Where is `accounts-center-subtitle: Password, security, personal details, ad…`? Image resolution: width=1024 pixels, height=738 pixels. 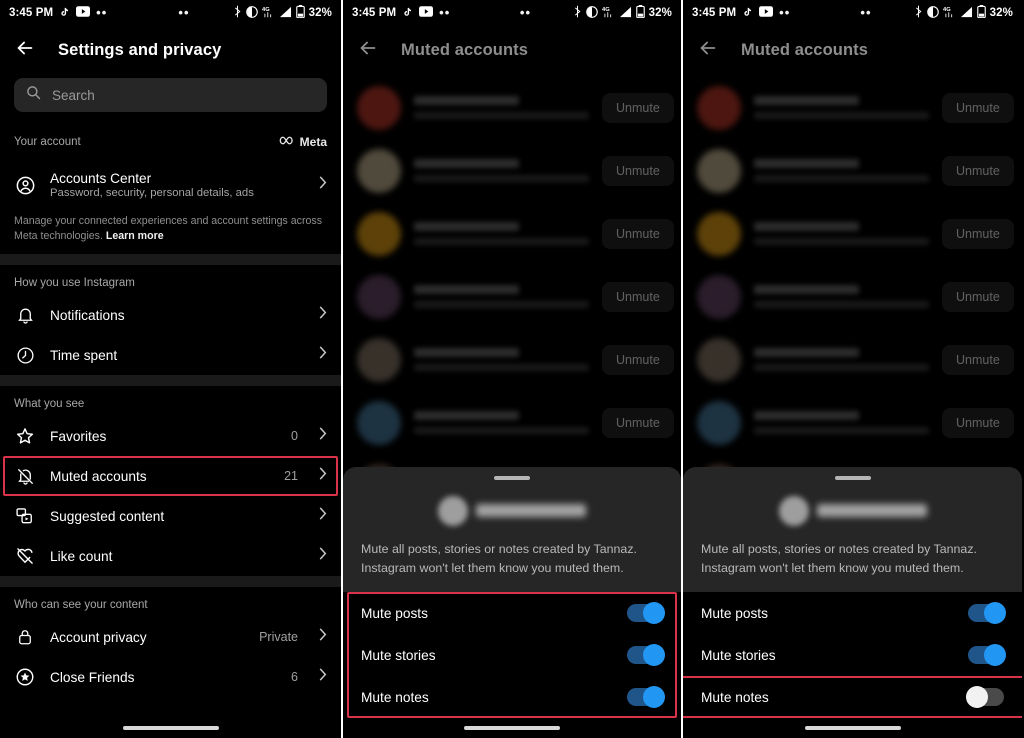 accounts-center-subtitle: Password, security, personal details, ad… is located at coordinates (152, 193).